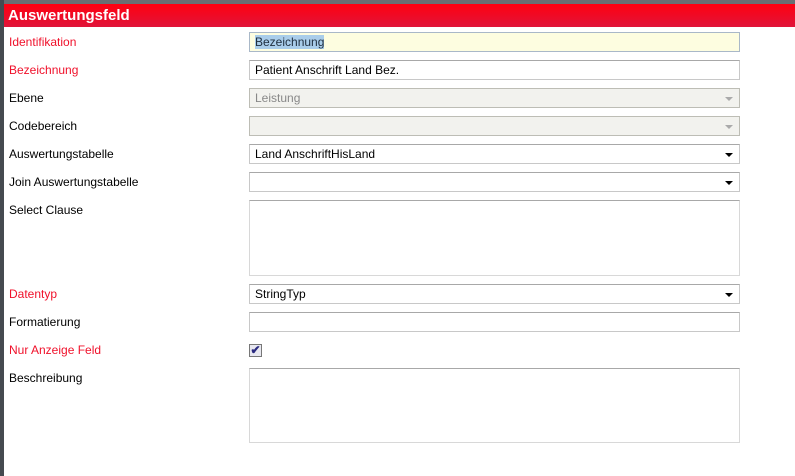  I want to click on checkmark-icon: ✔, so click(255, 350).